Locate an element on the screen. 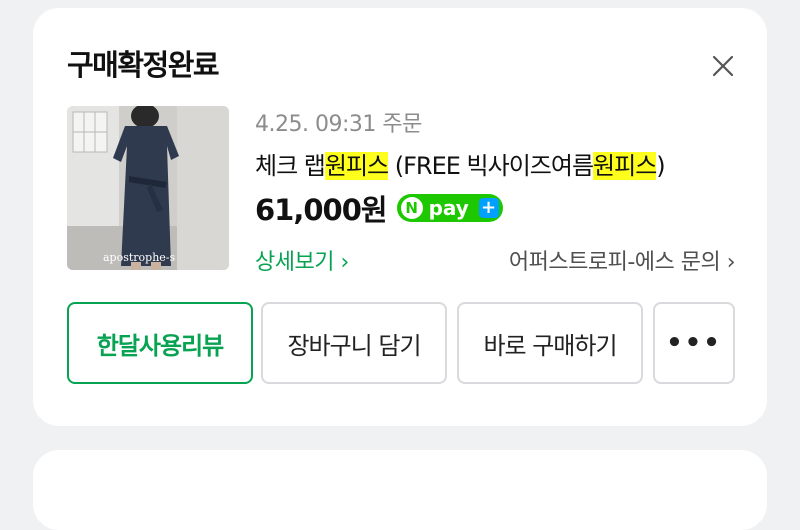  npay-label: pay is located at coordinates (448, 208).